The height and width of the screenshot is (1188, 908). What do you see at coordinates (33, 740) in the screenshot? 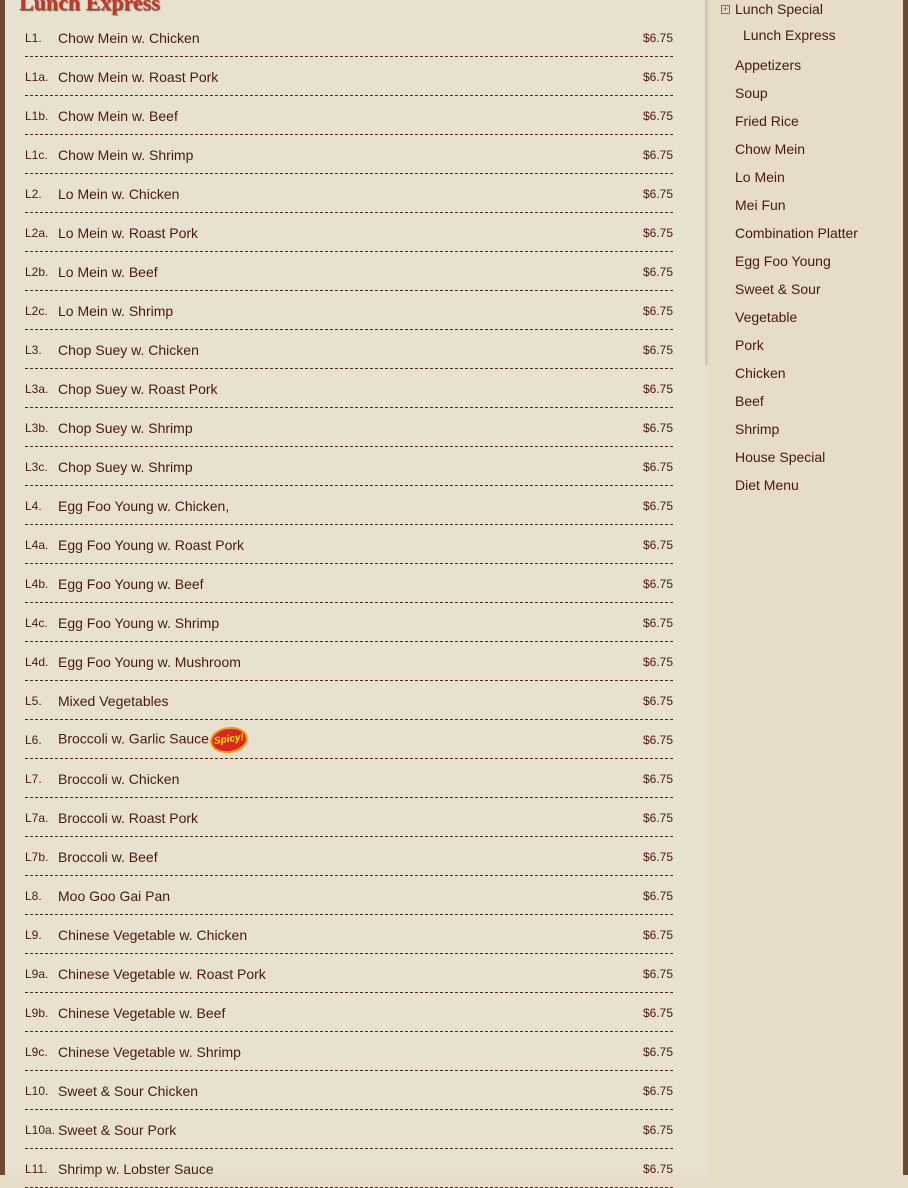
I see `item-code: L6.` at bounding box center [33, 740].